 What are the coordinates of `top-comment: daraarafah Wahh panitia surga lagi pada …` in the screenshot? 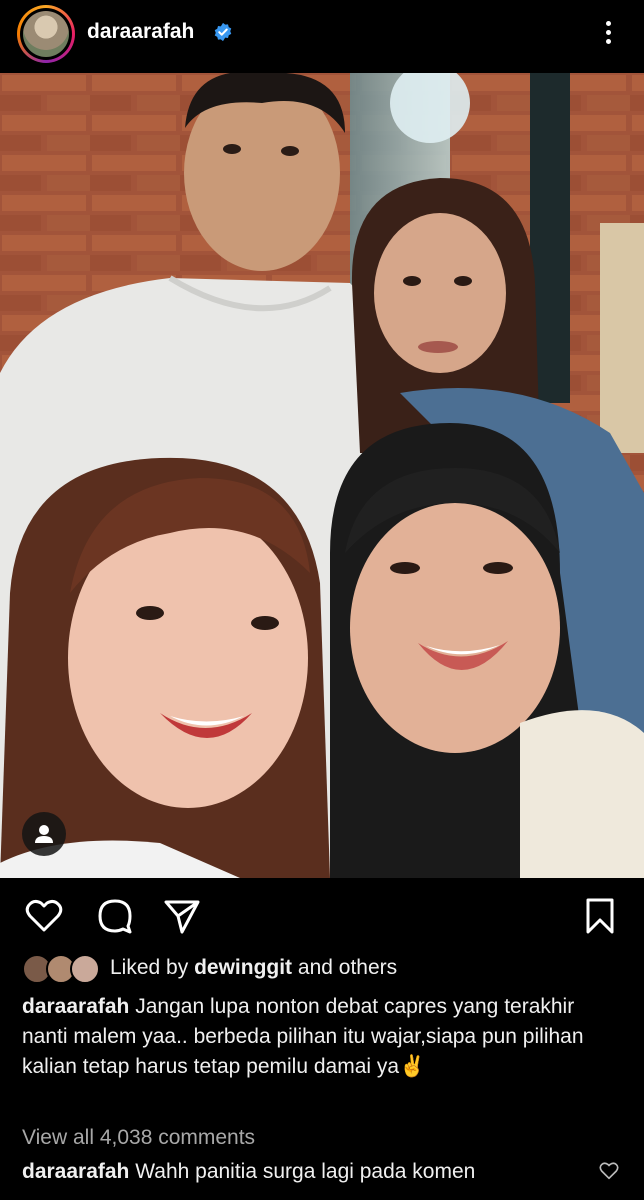 It's located at (248, 1172).